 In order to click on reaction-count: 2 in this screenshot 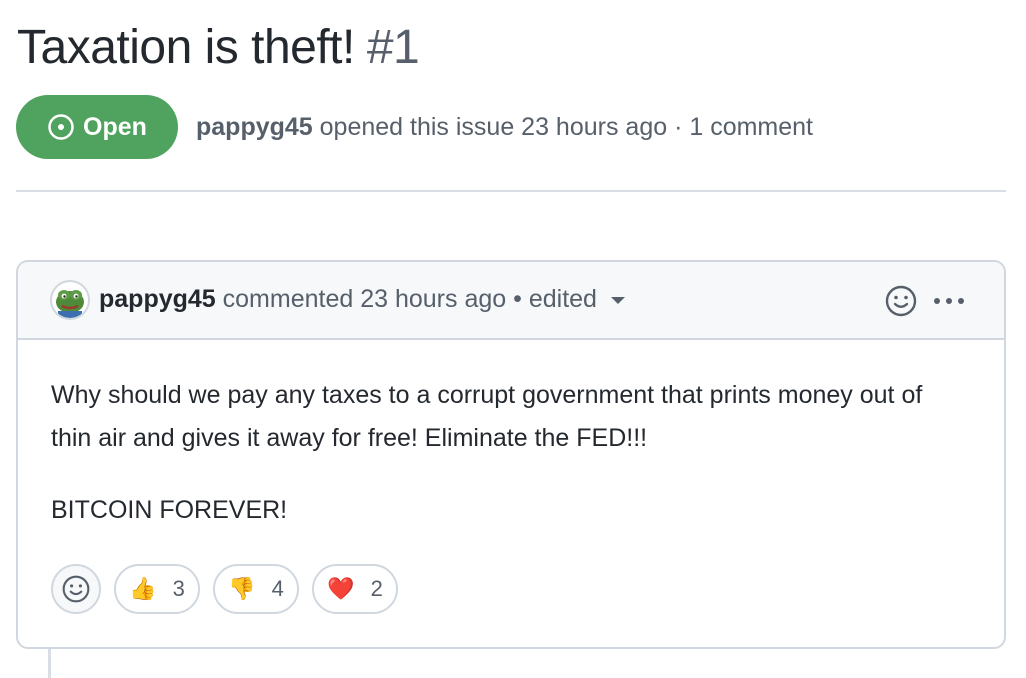, I will do `click(376, 588)`.